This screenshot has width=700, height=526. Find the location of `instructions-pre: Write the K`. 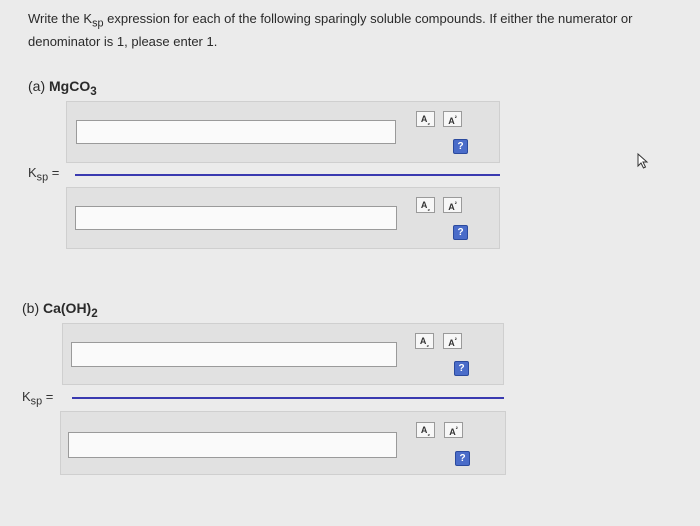

instructions-pre: Write the K is located at coordinates (60, 18).